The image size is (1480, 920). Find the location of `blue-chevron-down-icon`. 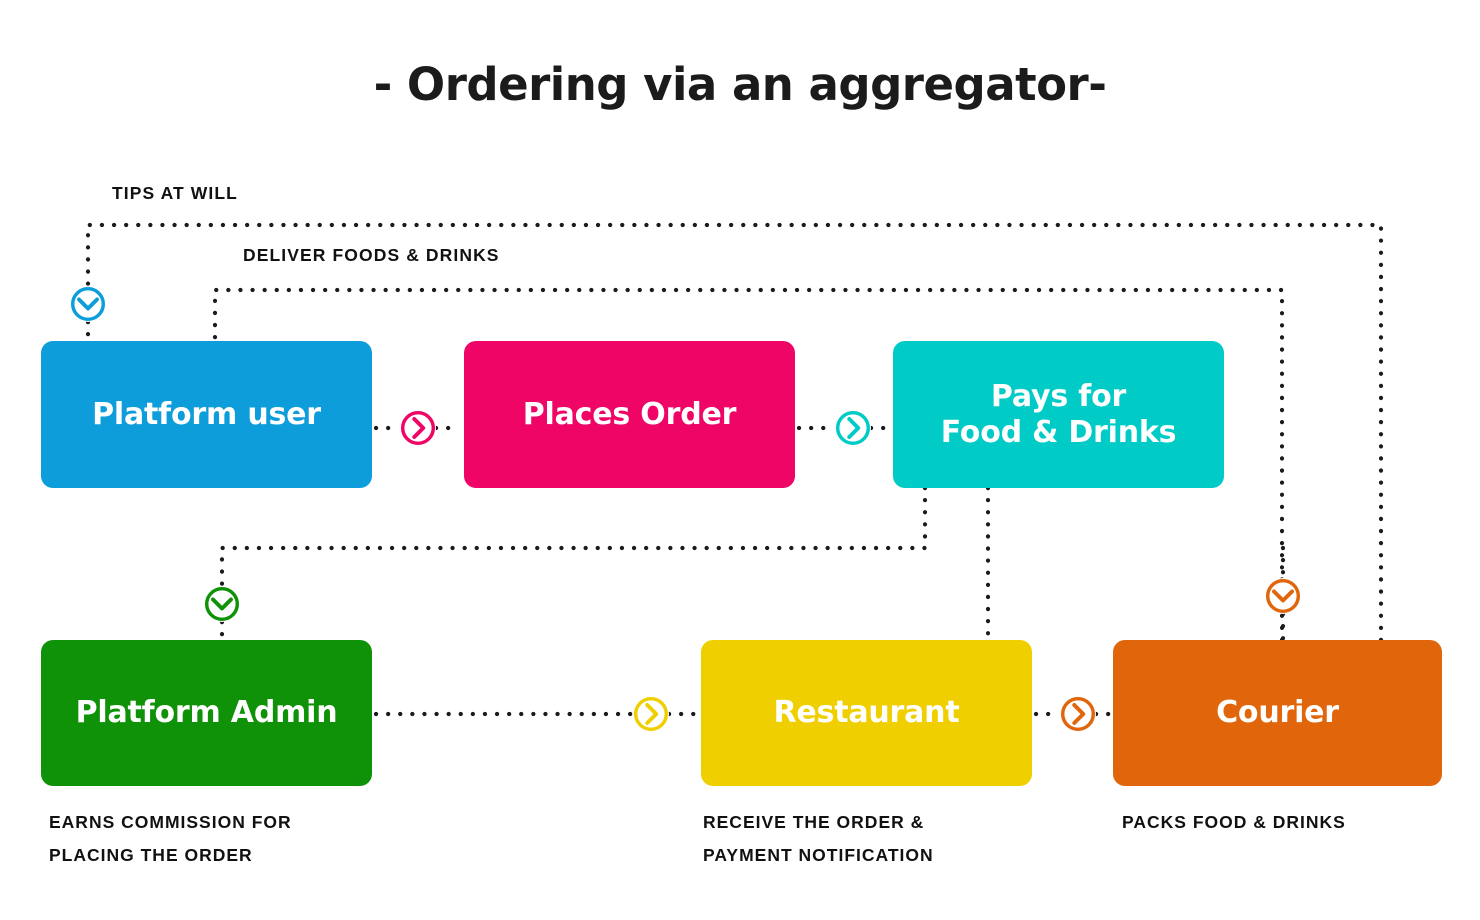

blue-chevron-down-icon is located at coordinates (88, 304).